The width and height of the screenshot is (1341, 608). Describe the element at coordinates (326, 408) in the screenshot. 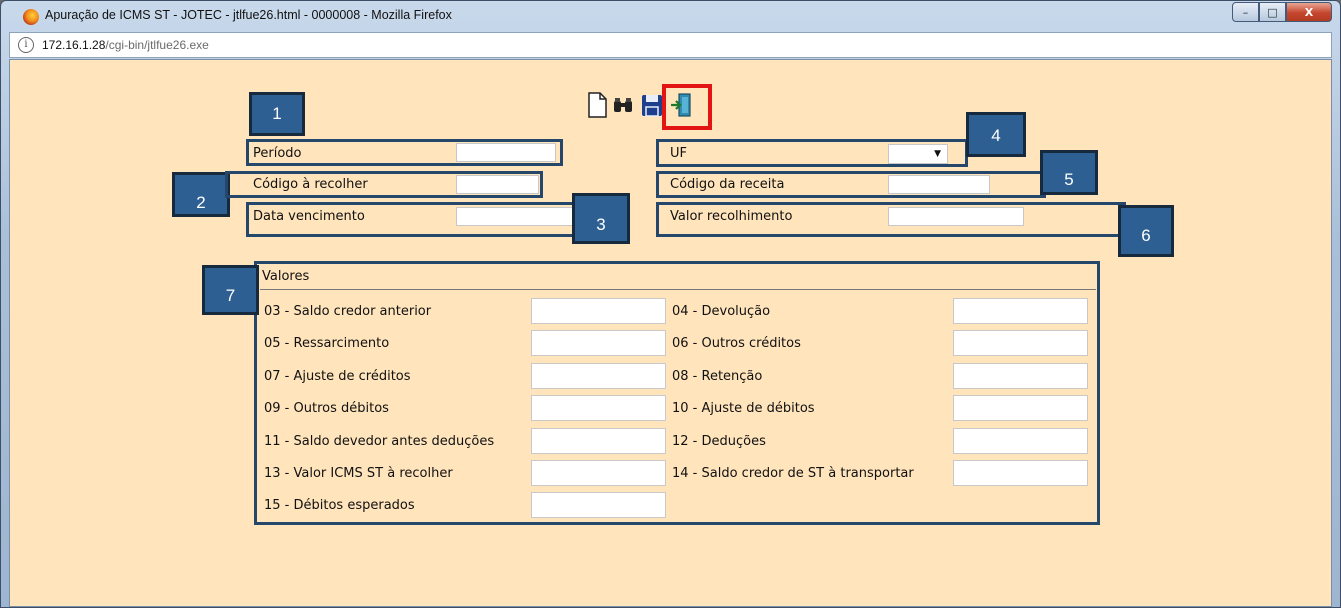

I see `valores-left-label-09: 09 - Outros débitos` at that location.